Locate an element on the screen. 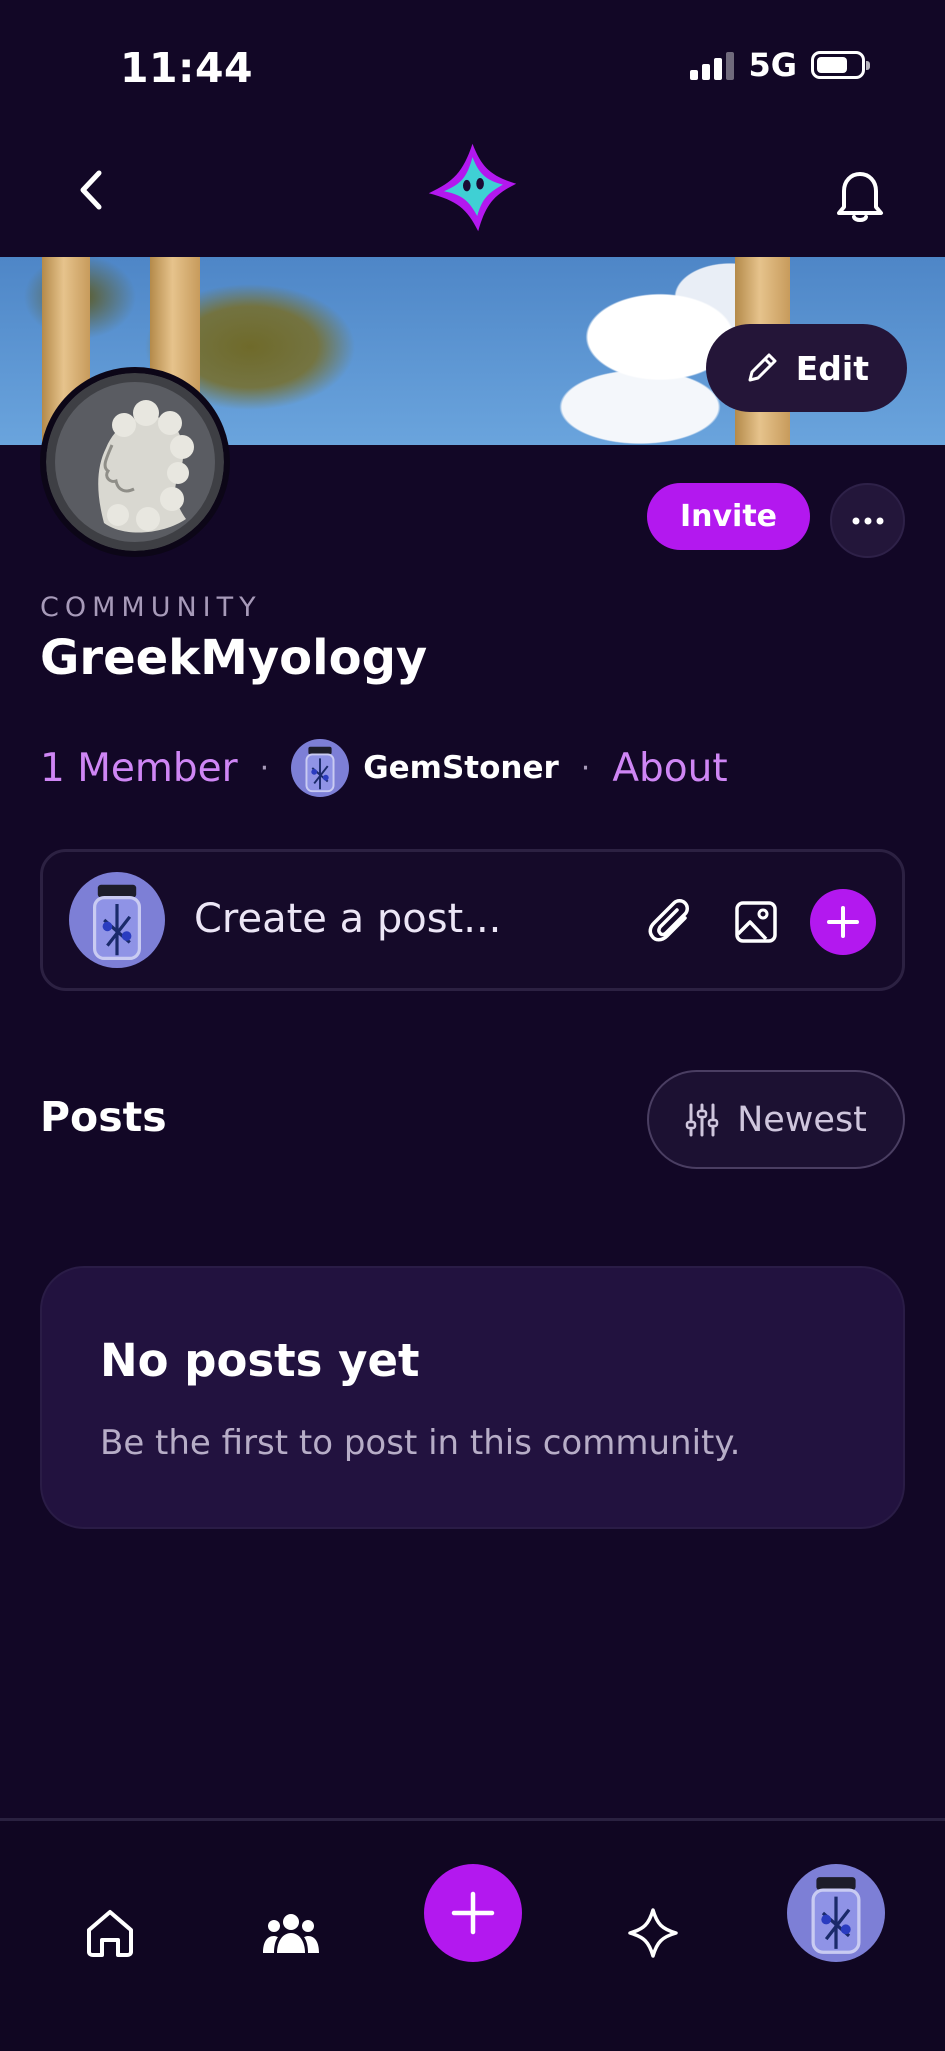  notifications-button is located at coordinates (860, 195).